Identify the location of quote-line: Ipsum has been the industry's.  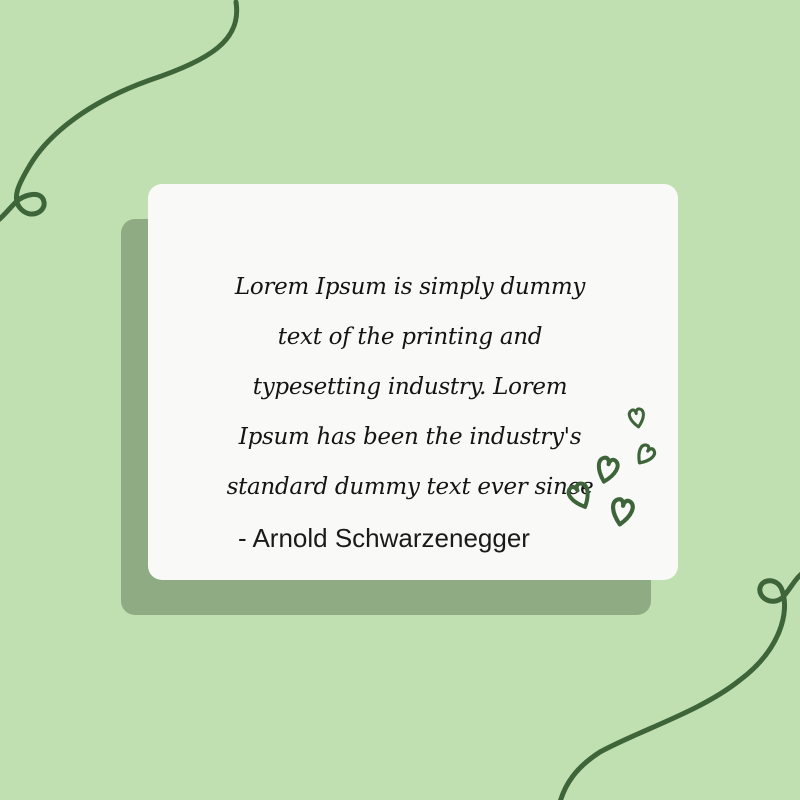
(410, 437).